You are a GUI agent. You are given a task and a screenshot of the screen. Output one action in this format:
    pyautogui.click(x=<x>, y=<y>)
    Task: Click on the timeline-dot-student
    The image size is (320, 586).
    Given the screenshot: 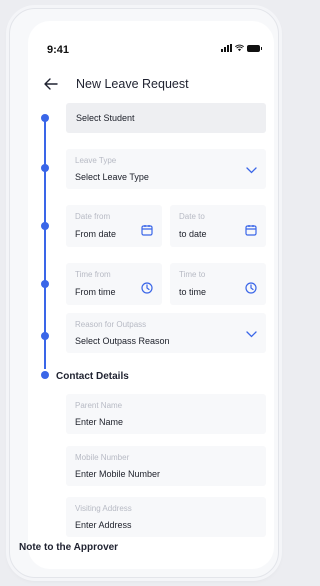 What is the action you would take?
    pyautogui.click(x=45, y=118)
    